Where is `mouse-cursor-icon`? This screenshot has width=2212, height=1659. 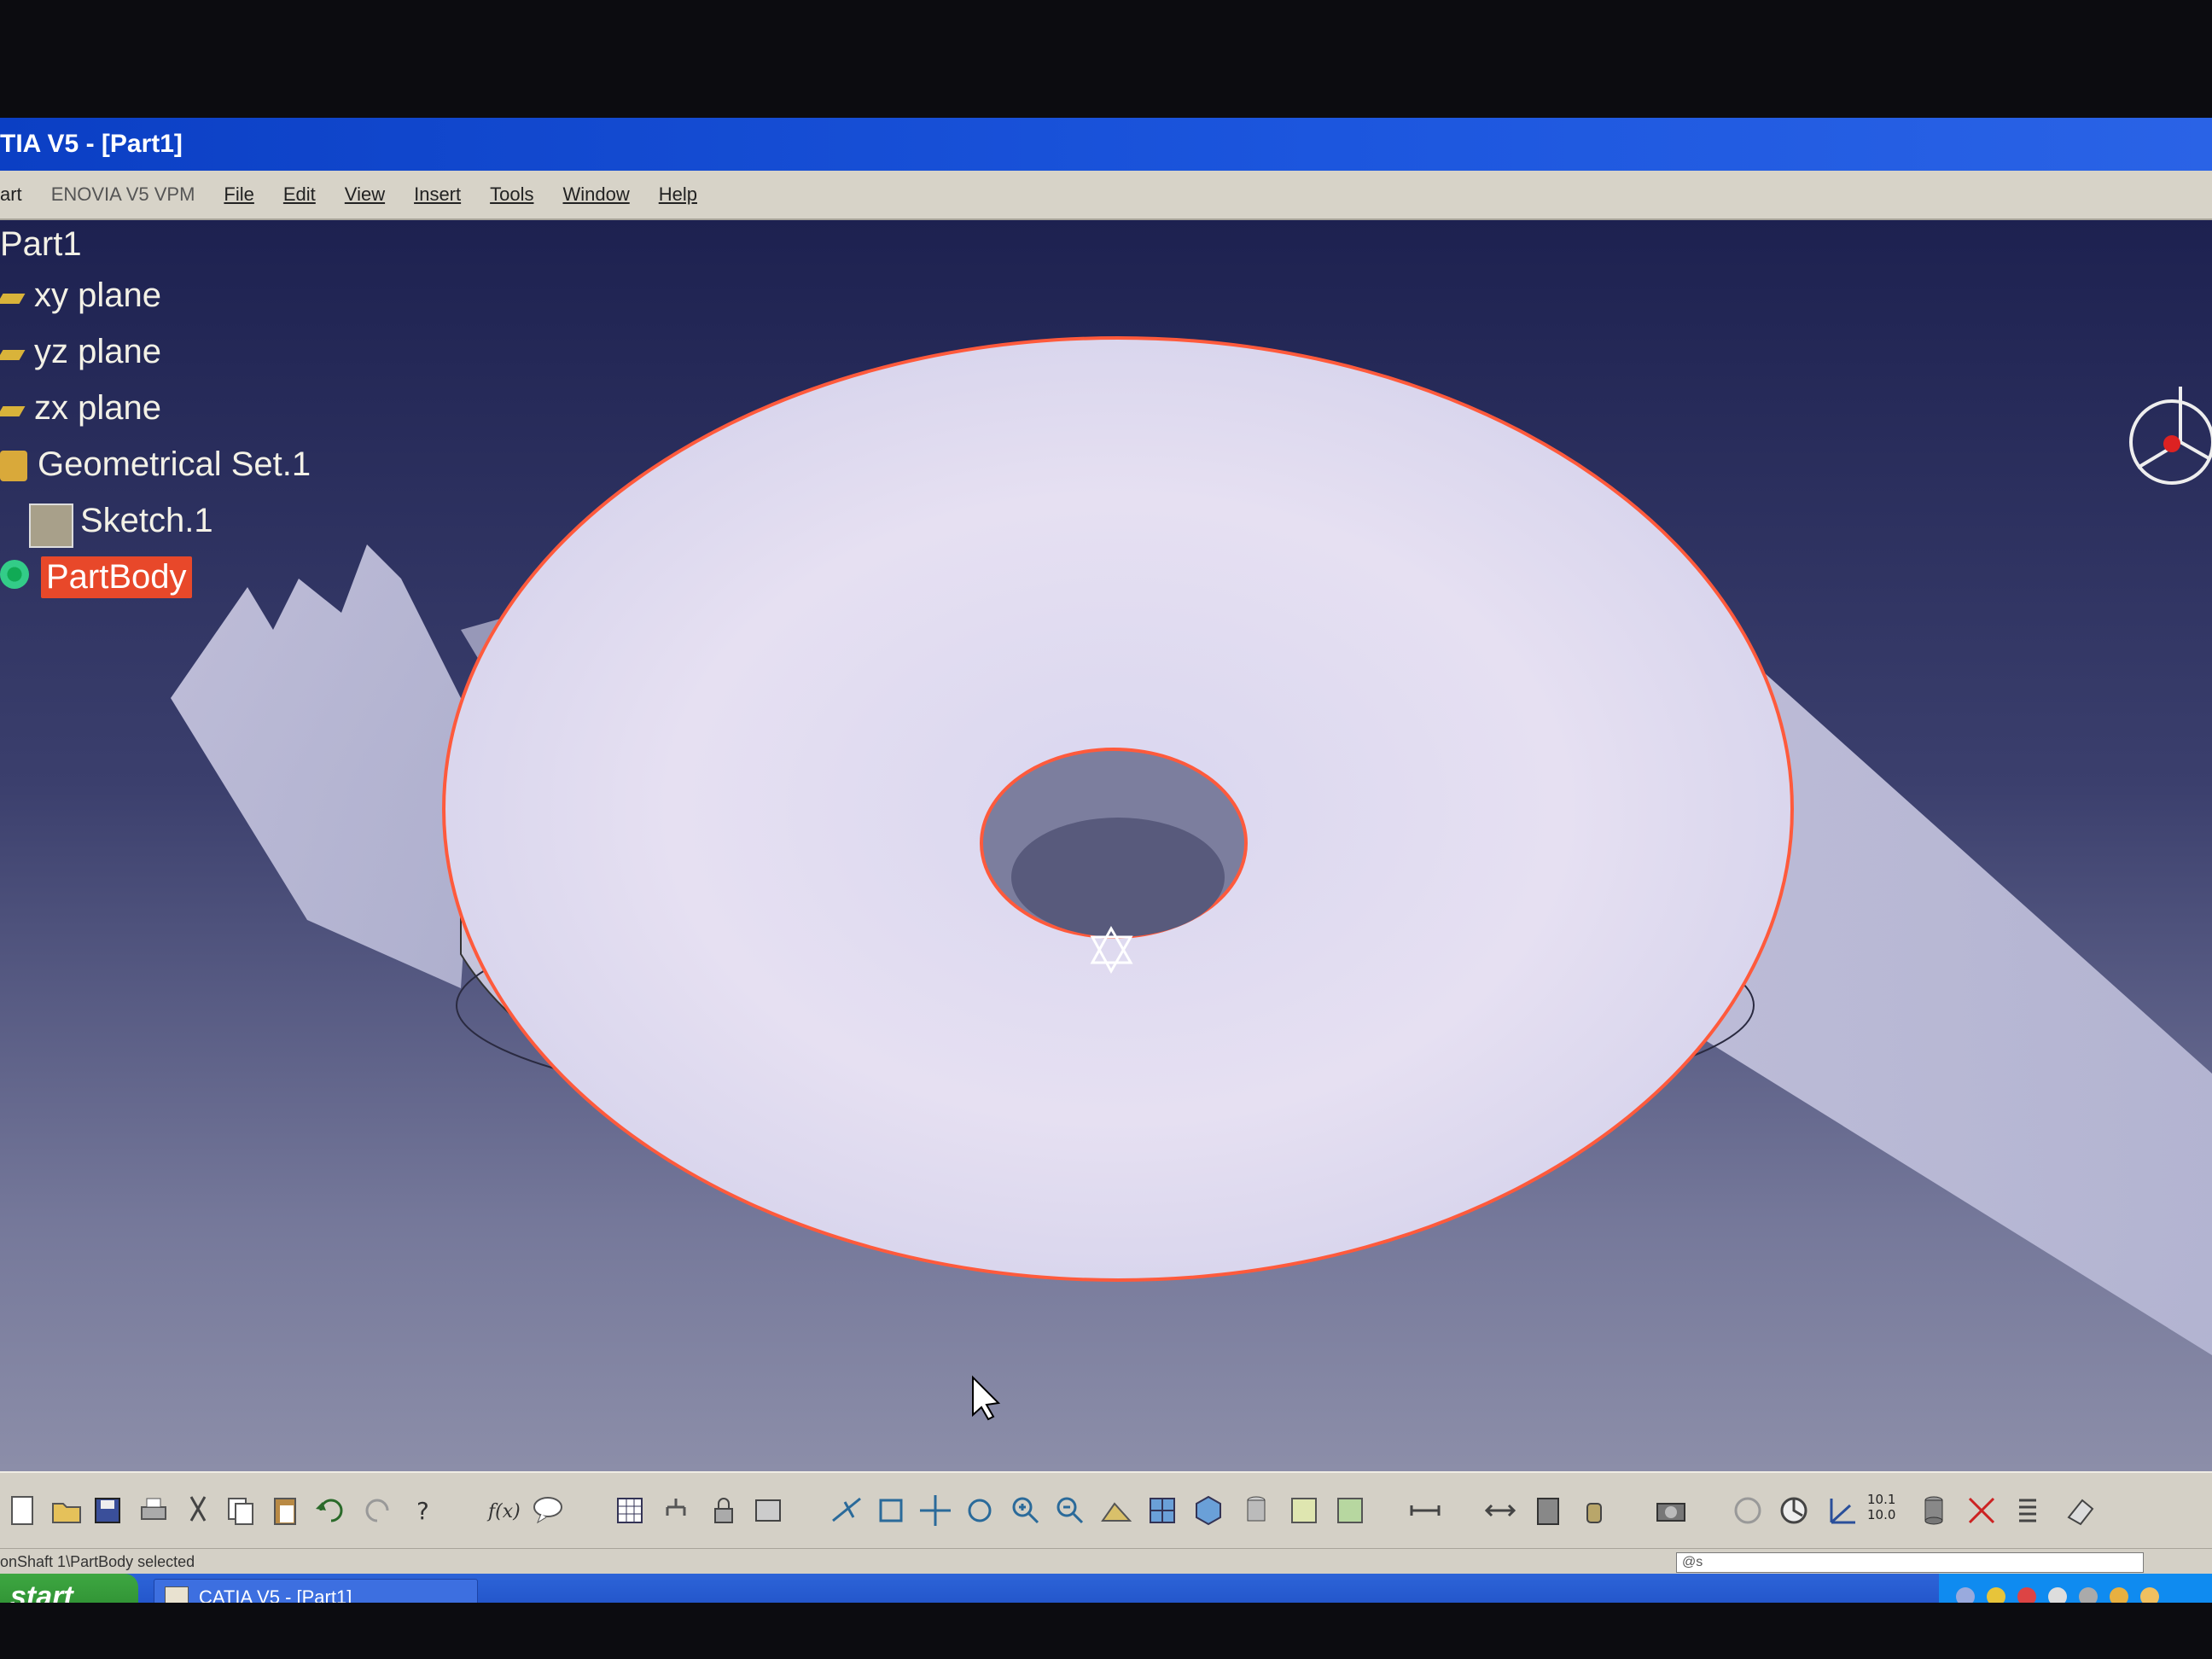 mouse-cursor-icon is located at coordinates (986, 1398).